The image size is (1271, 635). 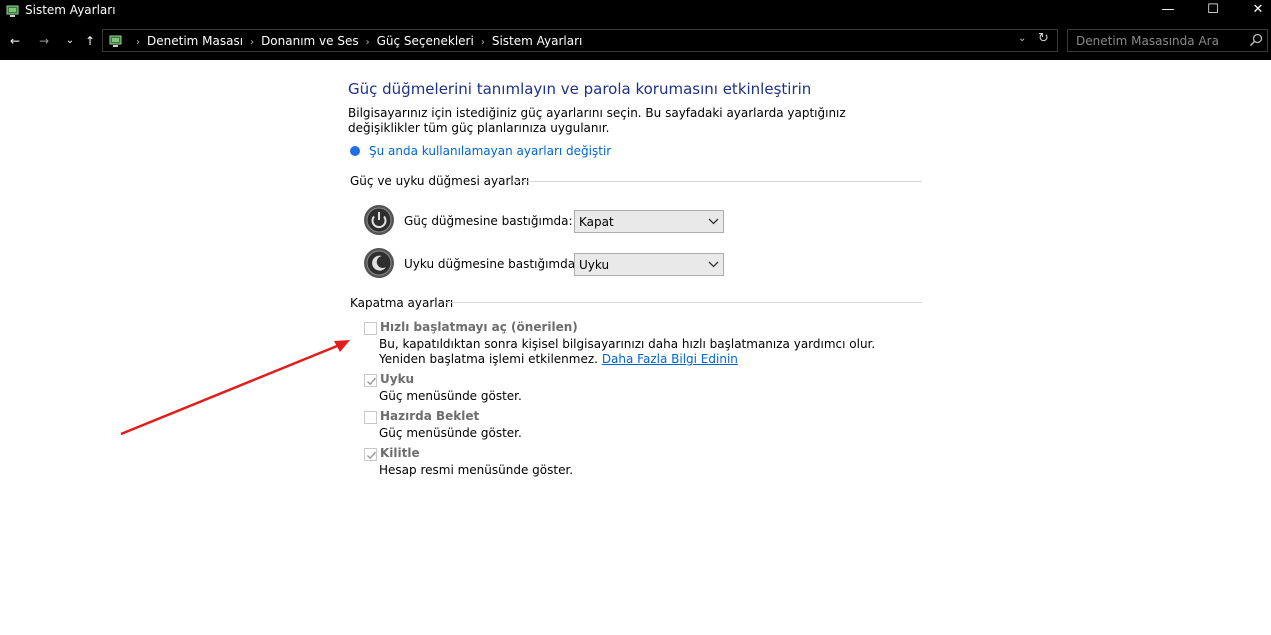 What do you see at coordinates (44, 41) in the screenshot?
I see `forward-button: →` at bounding box center [44, 41].